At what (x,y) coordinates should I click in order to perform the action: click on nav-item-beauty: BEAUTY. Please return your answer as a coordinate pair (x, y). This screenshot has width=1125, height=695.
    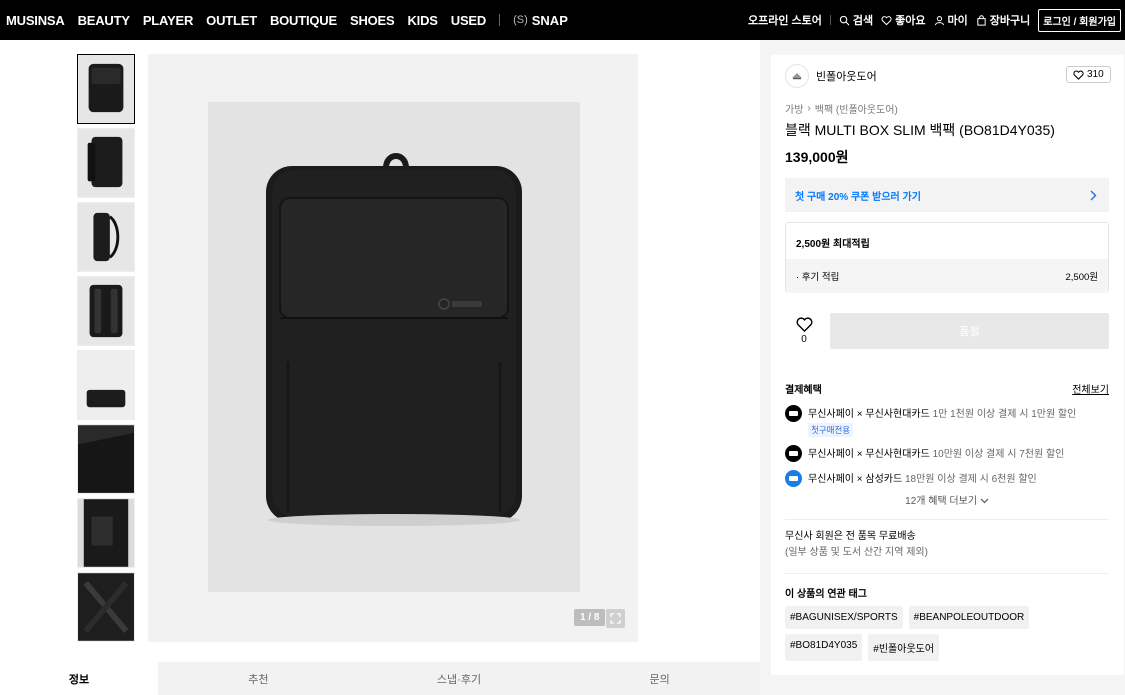
    Looking at the image, I should click on (104, 20).